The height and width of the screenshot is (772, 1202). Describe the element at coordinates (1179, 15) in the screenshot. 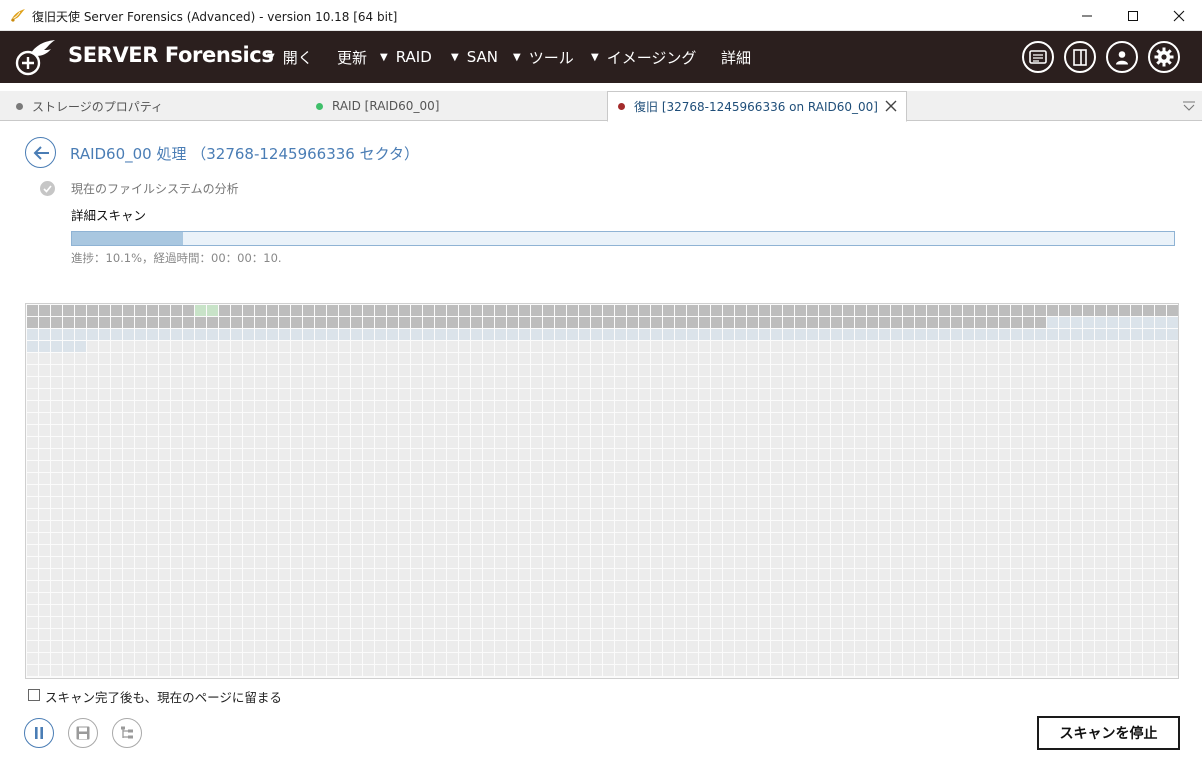

I see `close-button` at that location.